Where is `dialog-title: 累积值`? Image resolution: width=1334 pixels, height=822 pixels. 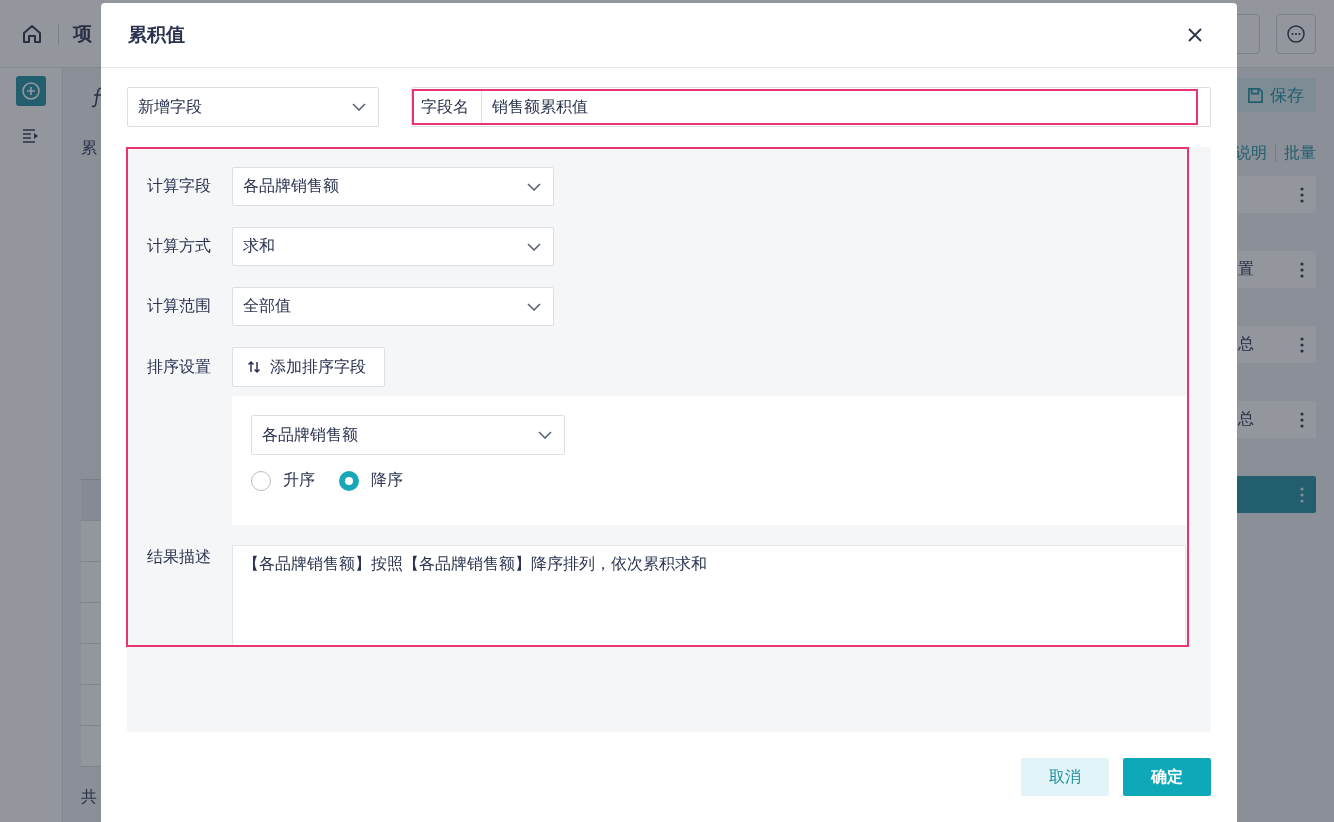 dialog-title: 累积值 is located at coordinates (156, 34).